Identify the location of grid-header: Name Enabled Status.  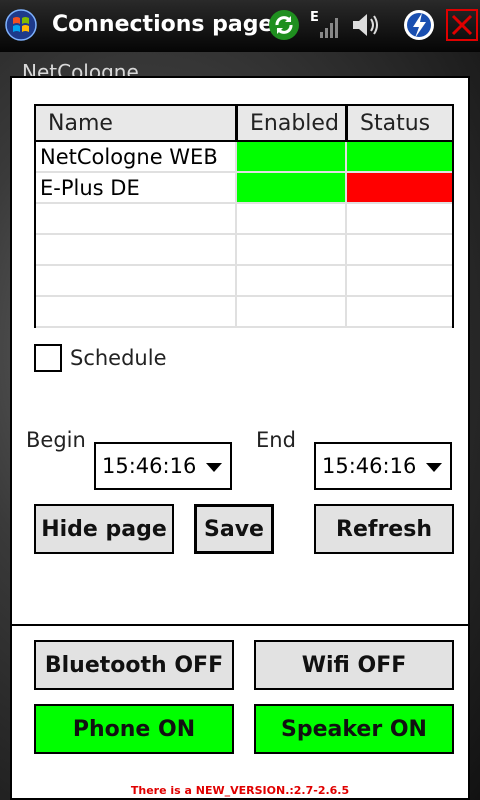
(244, 124).